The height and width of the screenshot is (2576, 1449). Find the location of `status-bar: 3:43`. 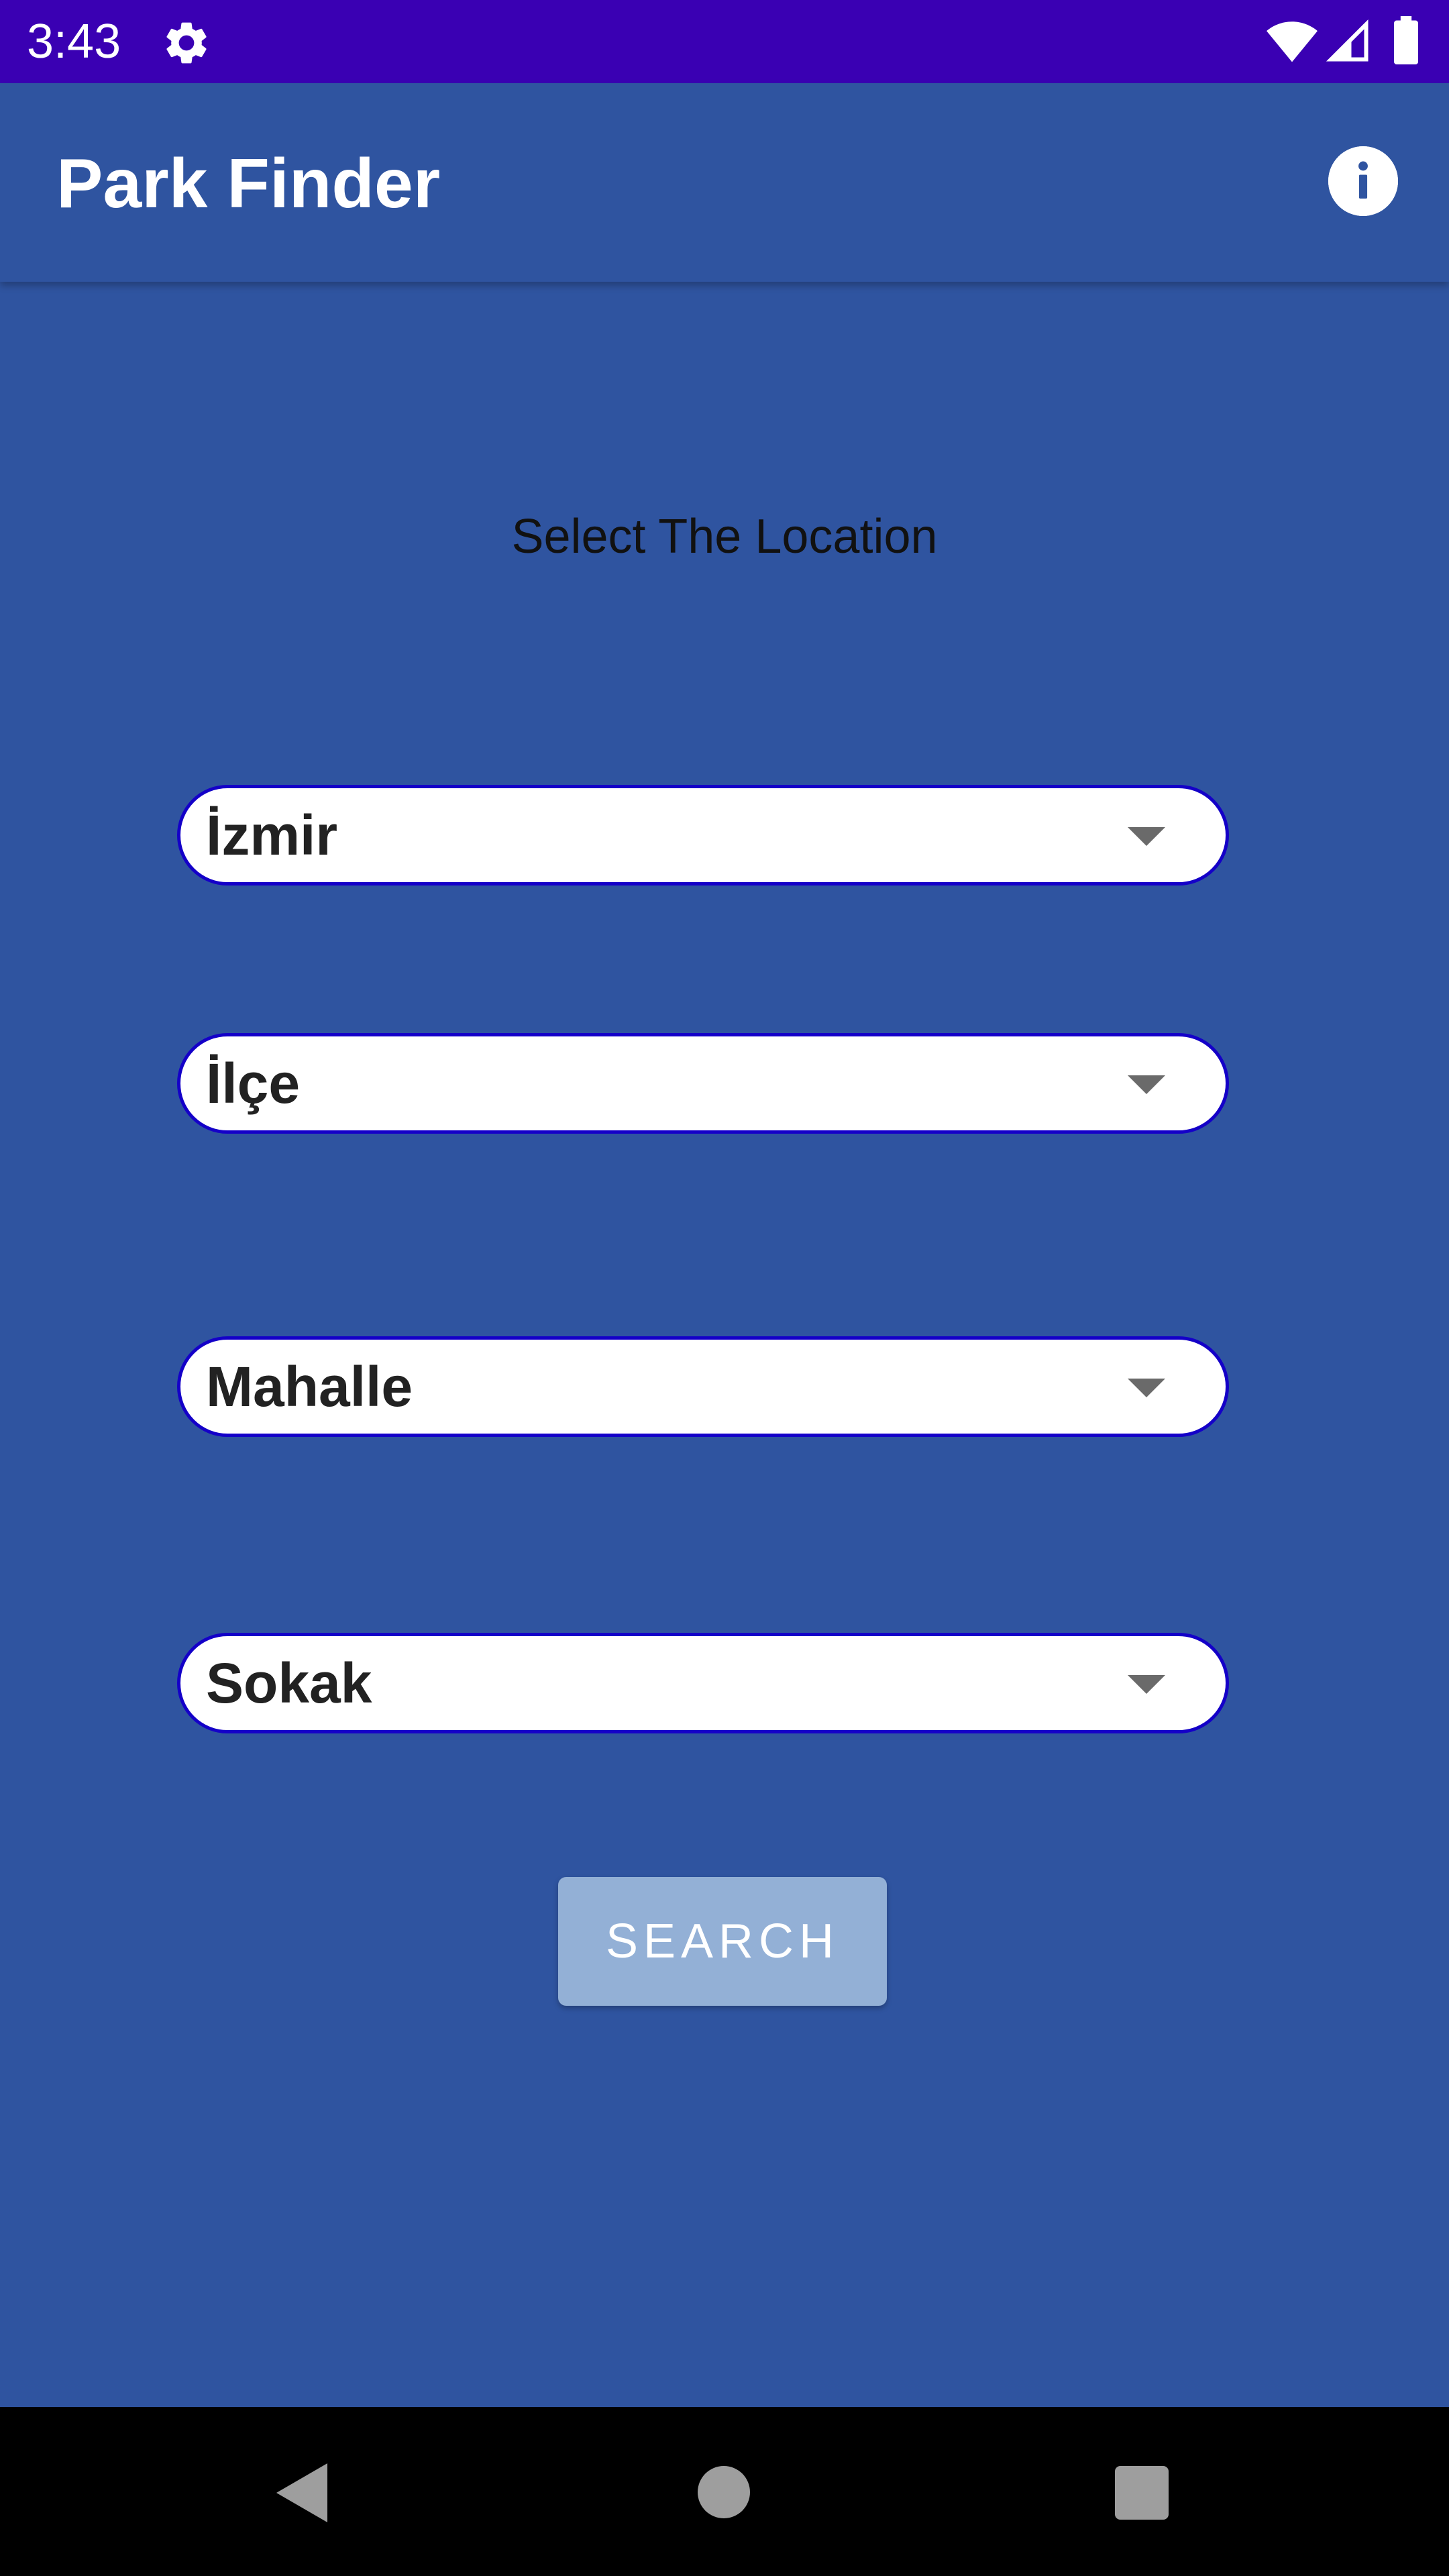

status-bar: 3:43 is located at coordinates (724, 41).